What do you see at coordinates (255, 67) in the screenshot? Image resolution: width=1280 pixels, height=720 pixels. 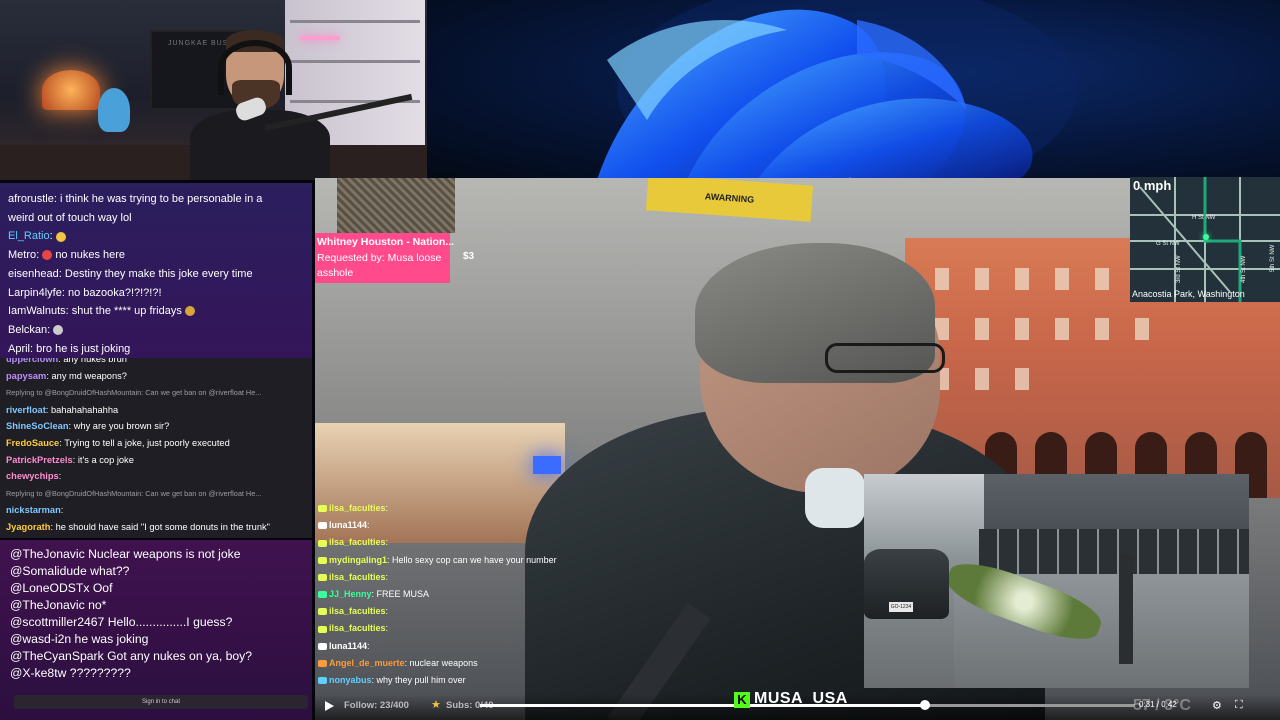 I see `headset` at bounding box center [255, 67].